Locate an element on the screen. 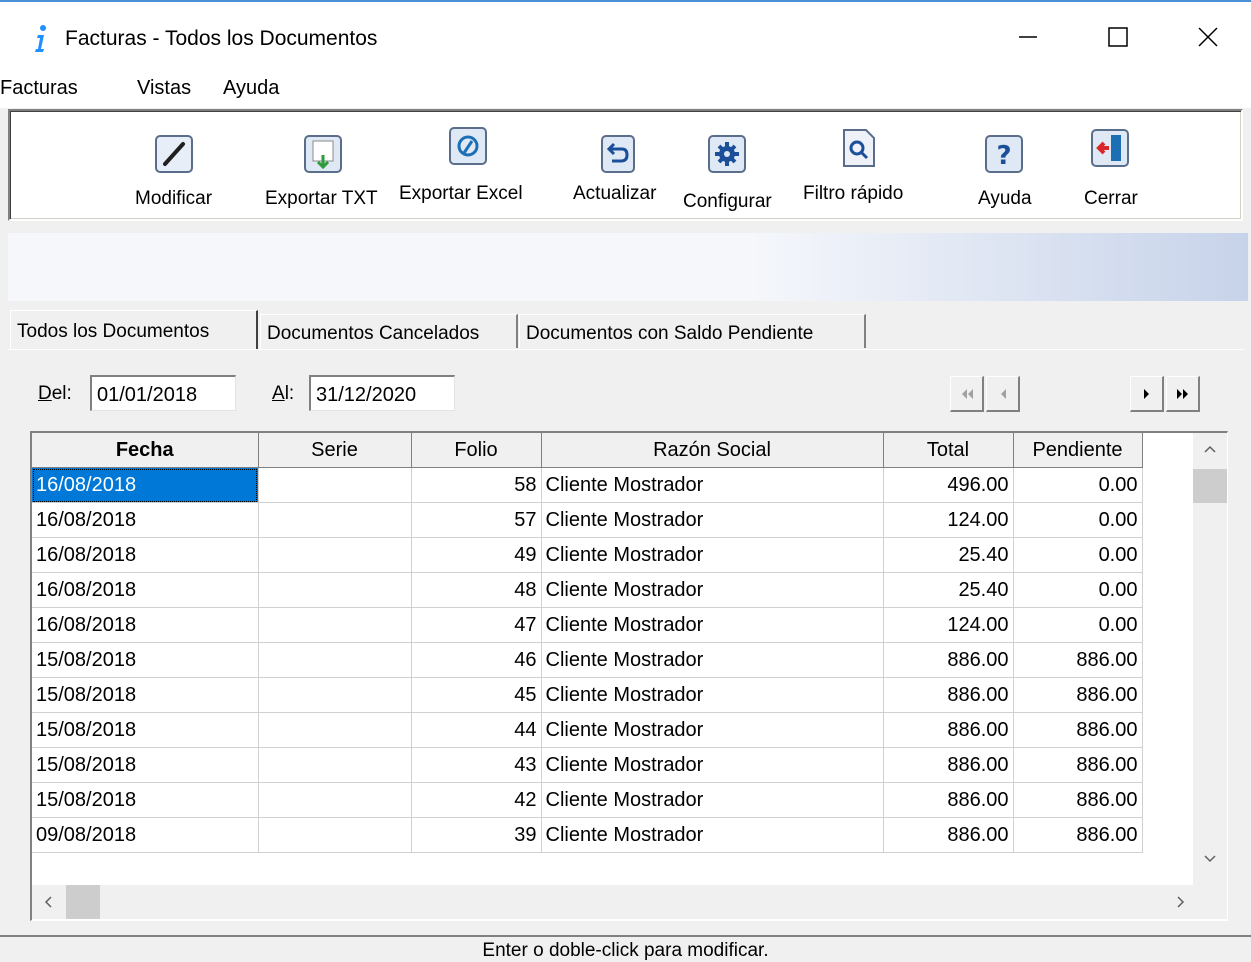  maximize-button is located at coordinates (1118, 37).